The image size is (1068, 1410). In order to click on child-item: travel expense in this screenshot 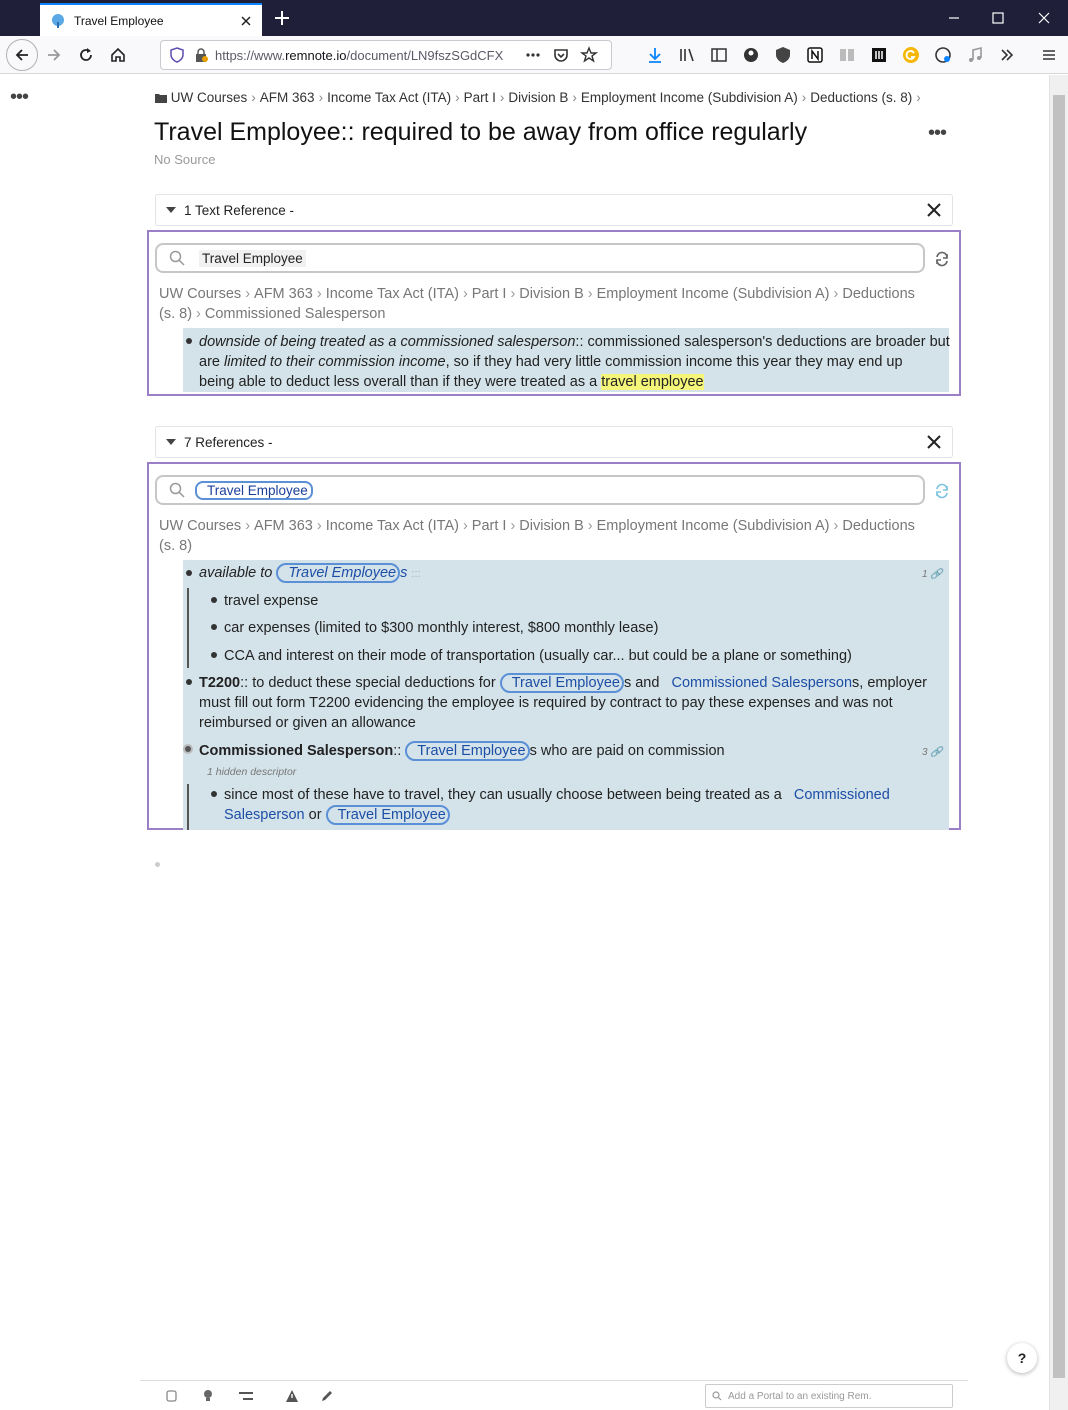, I will do `click(271, 601)`.